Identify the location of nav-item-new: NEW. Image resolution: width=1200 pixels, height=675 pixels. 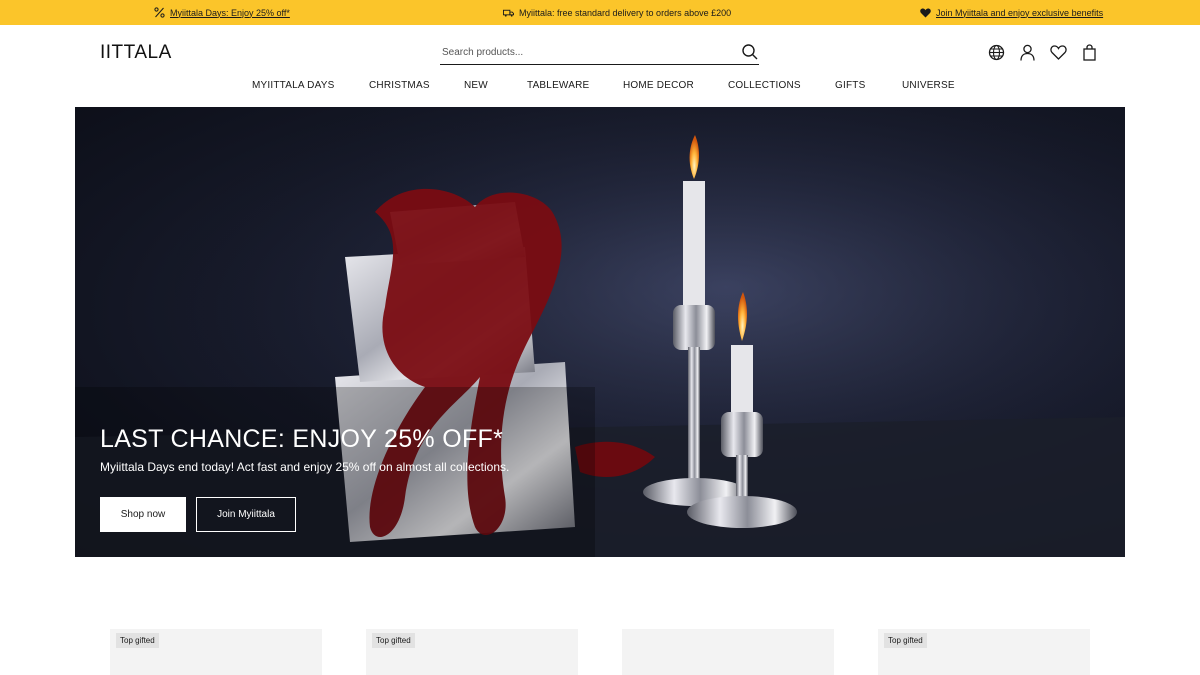
(476, 85).